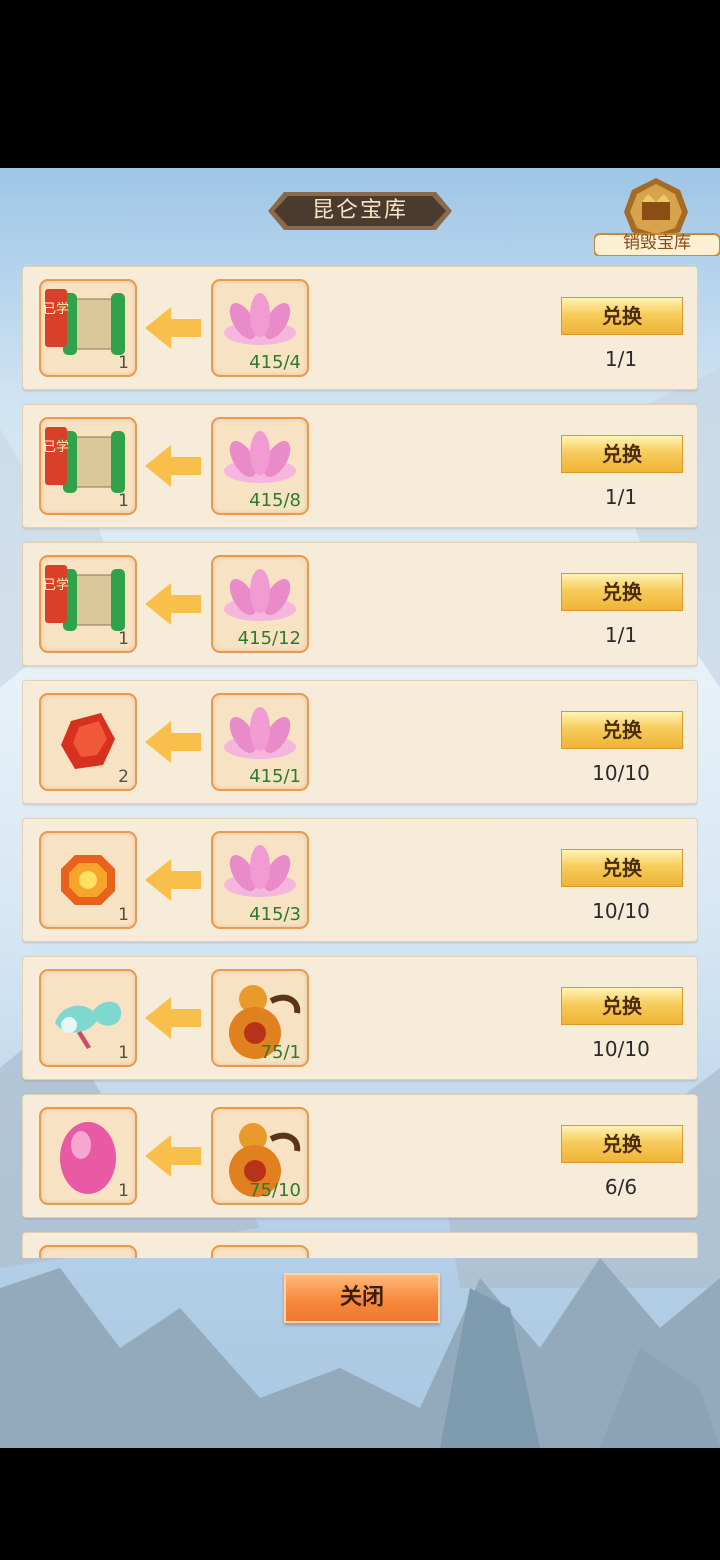 The image size is (720, 1560). Describe the element at coordinates (360, 1156) in the screenshot. I see `exchange-row: 1 75/10 兑换 6/6` at that location.